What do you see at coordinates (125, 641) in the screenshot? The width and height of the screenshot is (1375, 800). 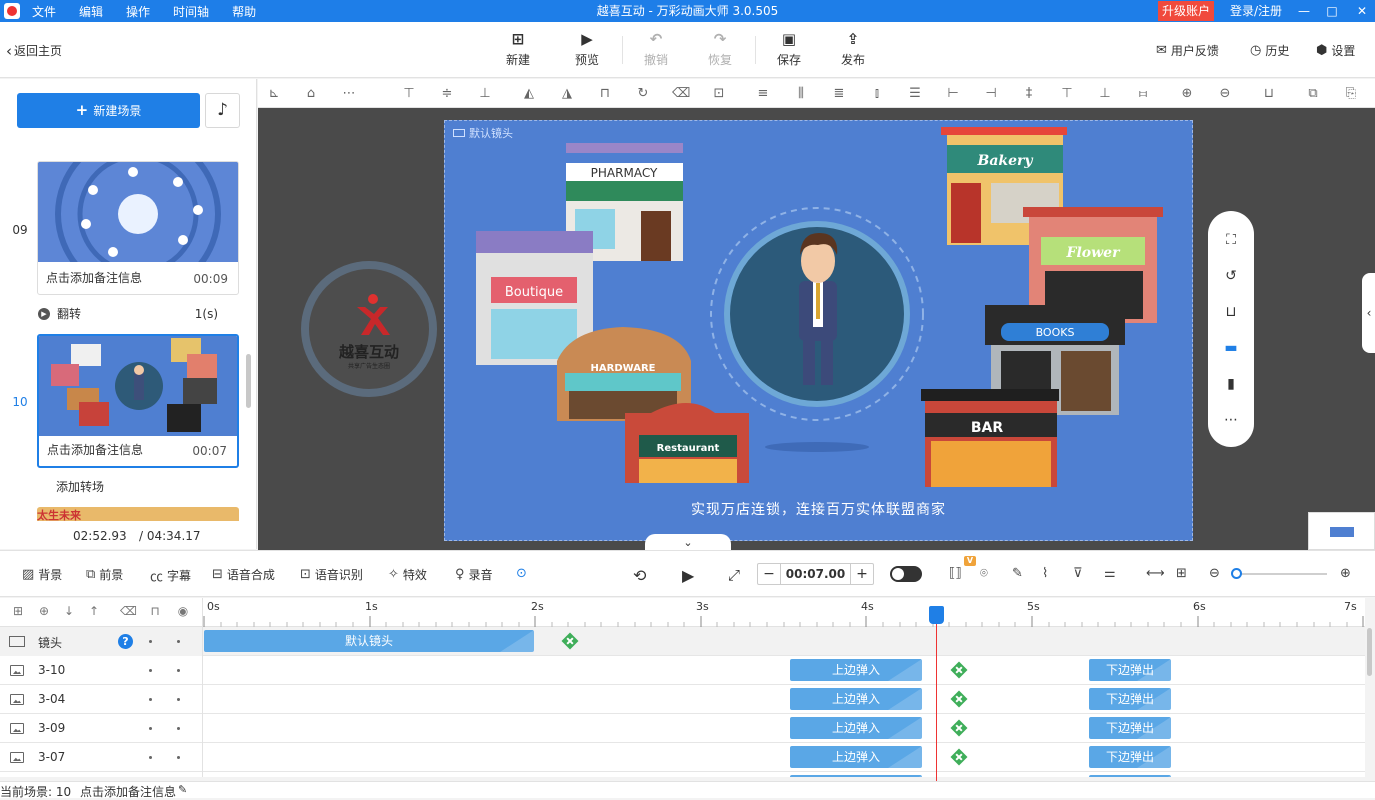 I see `help-icon: ?` at bounding box center [125, 641].